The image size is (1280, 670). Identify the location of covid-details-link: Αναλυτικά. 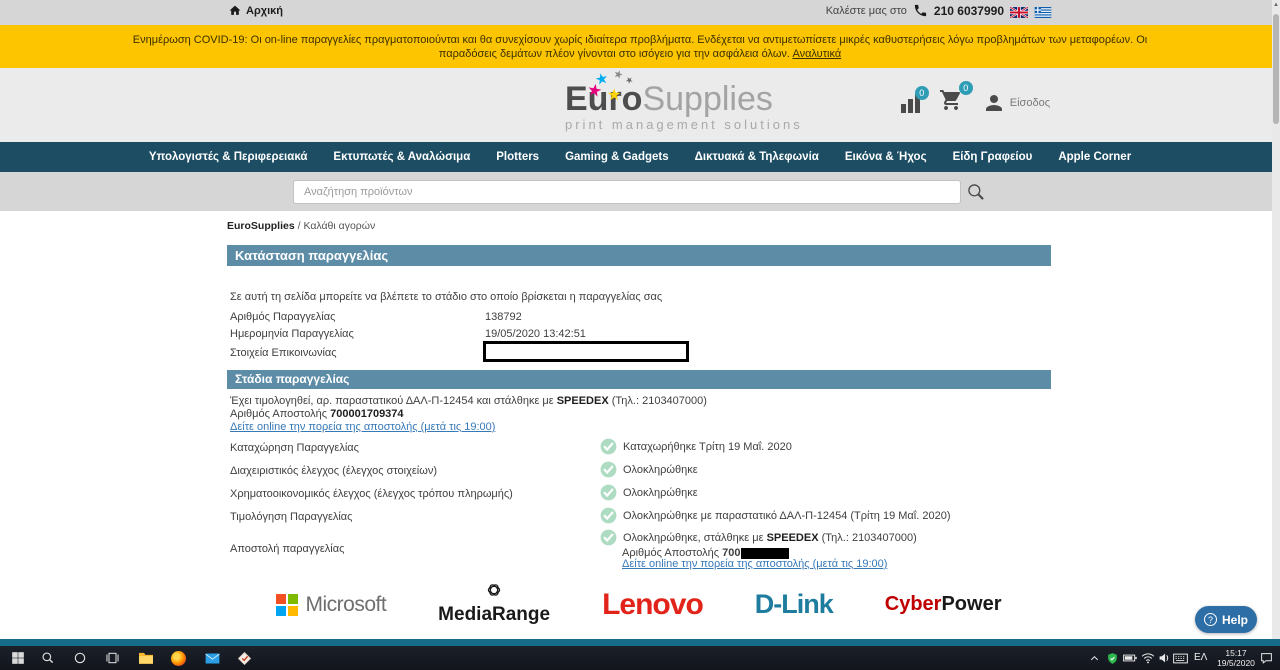
(816, 54).